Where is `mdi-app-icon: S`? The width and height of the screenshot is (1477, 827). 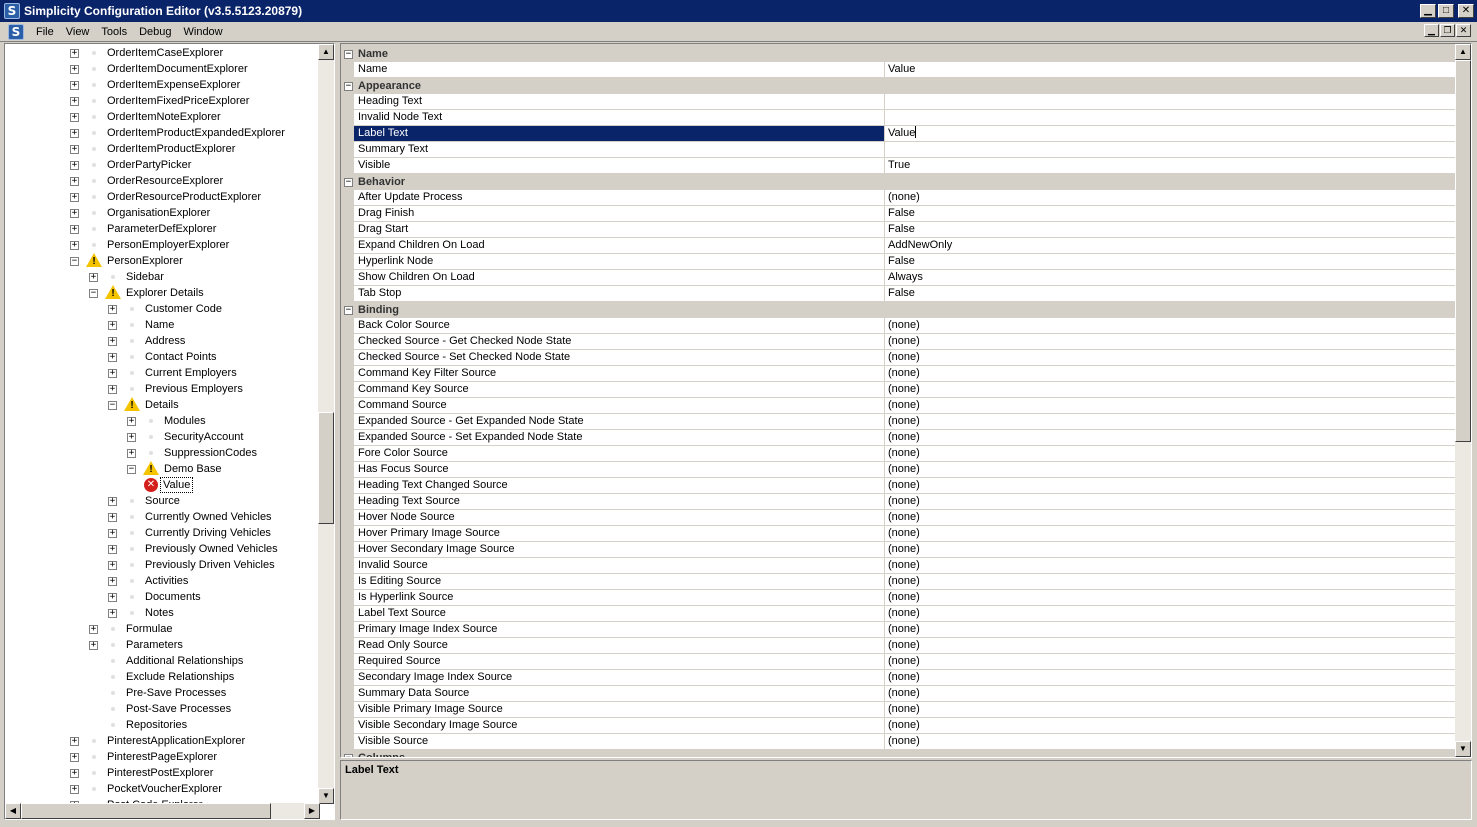
mdi-app-icon: S is located at coordinates (16, 31).